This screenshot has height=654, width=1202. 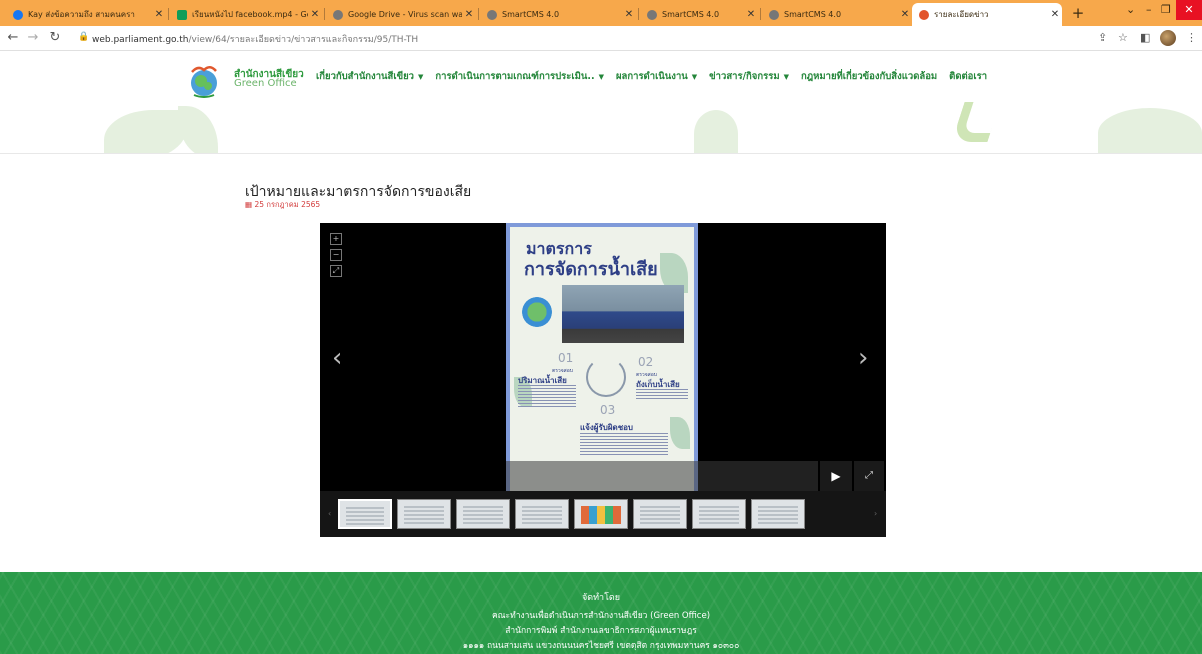 I want to click on restore-button: ❐, so click(x=1166, y=9).